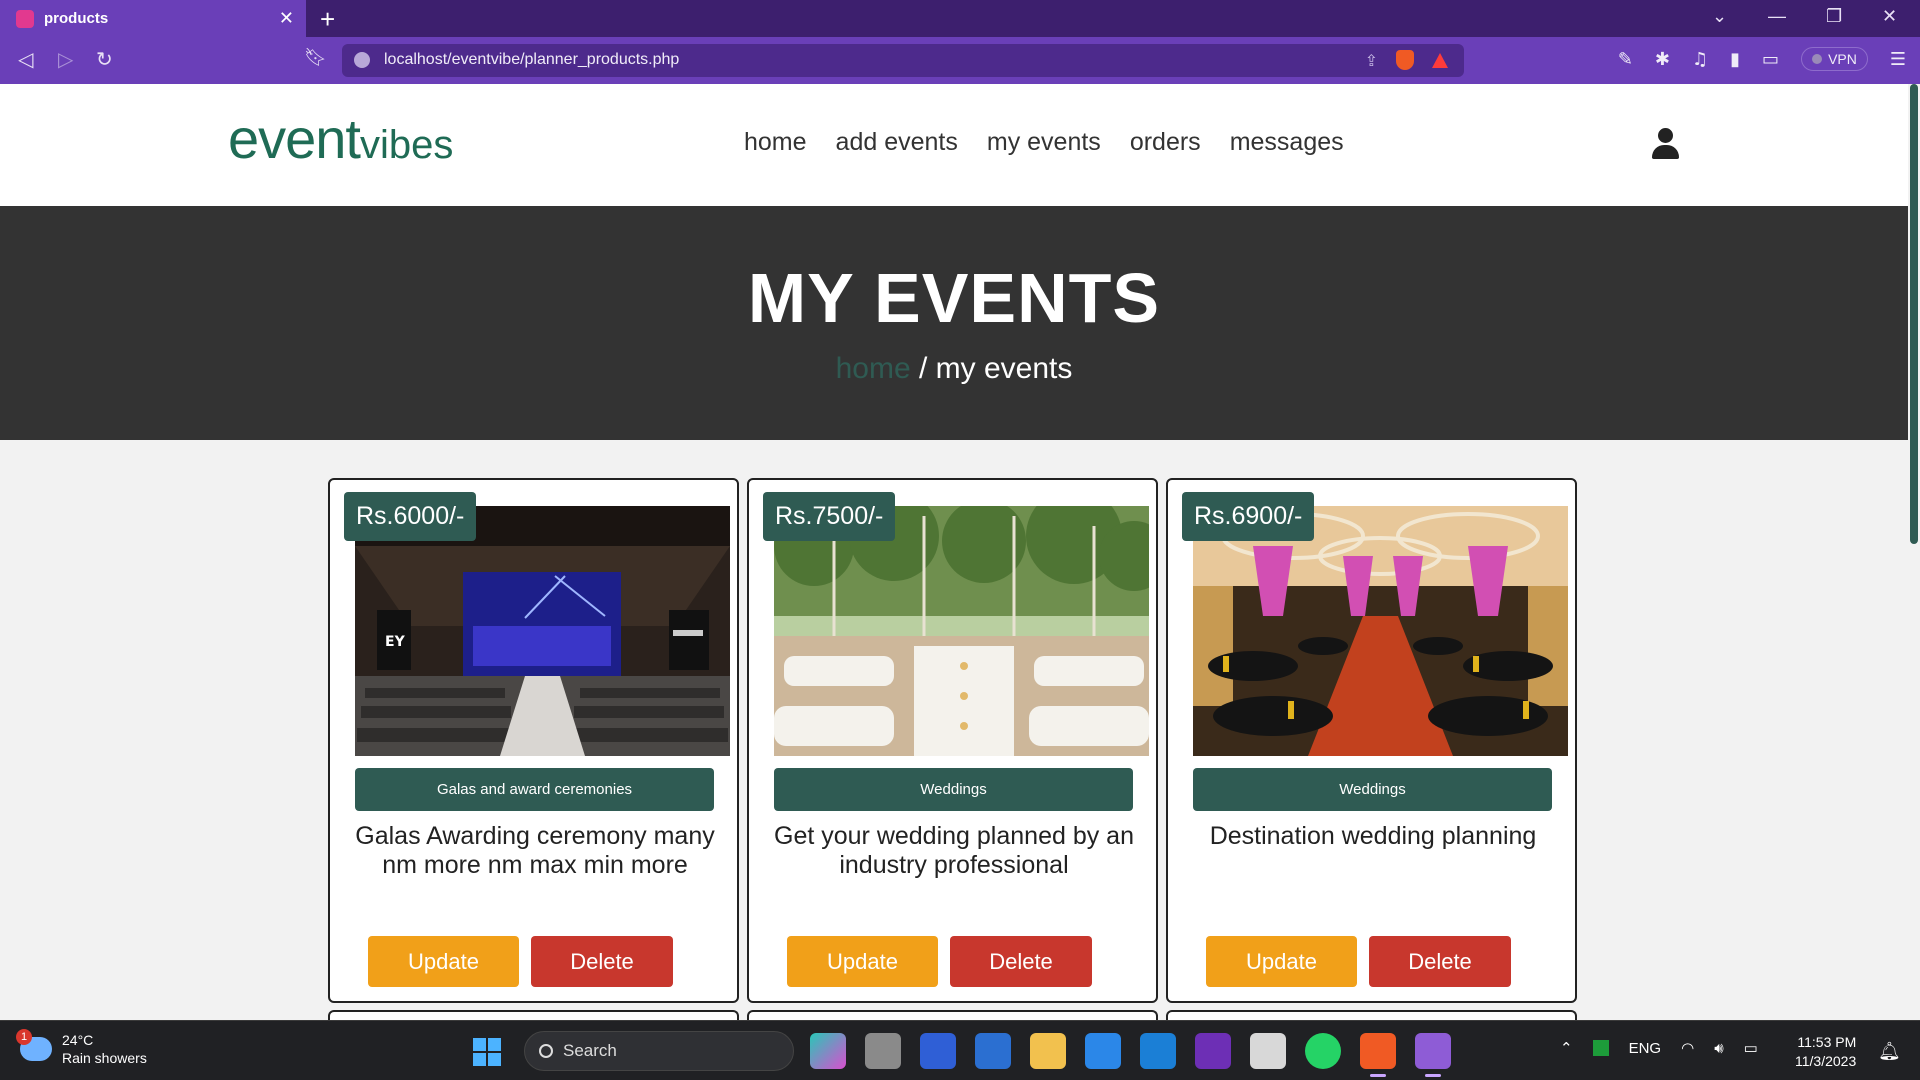  What do you see at coordinates (1817, 59) in the screenshot?
I see `vpn-status-icon` at bounding box center [1817, 59].